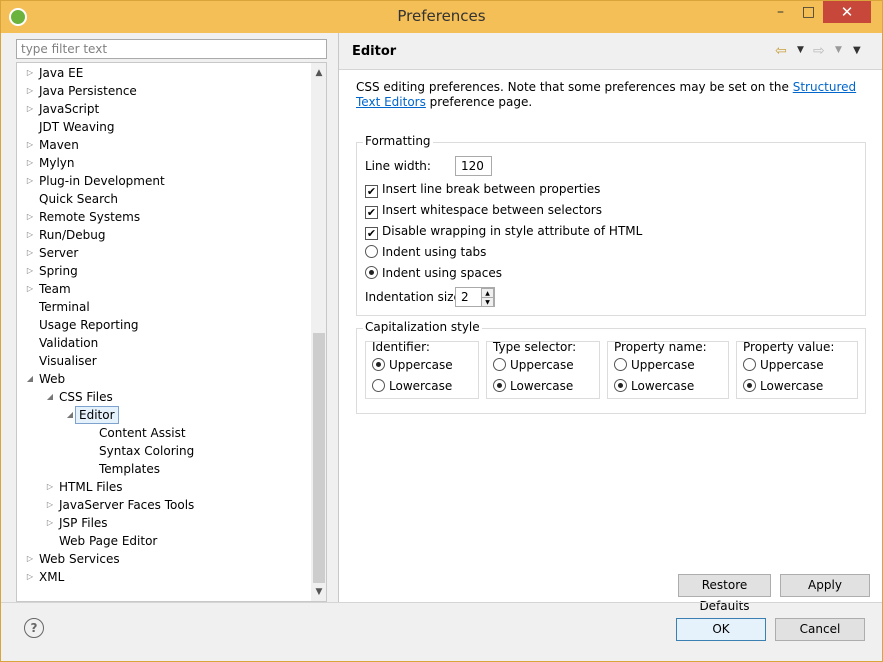 Image resolution: width=883 pixels, height=662 pixels. I want to click on property-value-lowercase: Lowercase, so click(783, 386).